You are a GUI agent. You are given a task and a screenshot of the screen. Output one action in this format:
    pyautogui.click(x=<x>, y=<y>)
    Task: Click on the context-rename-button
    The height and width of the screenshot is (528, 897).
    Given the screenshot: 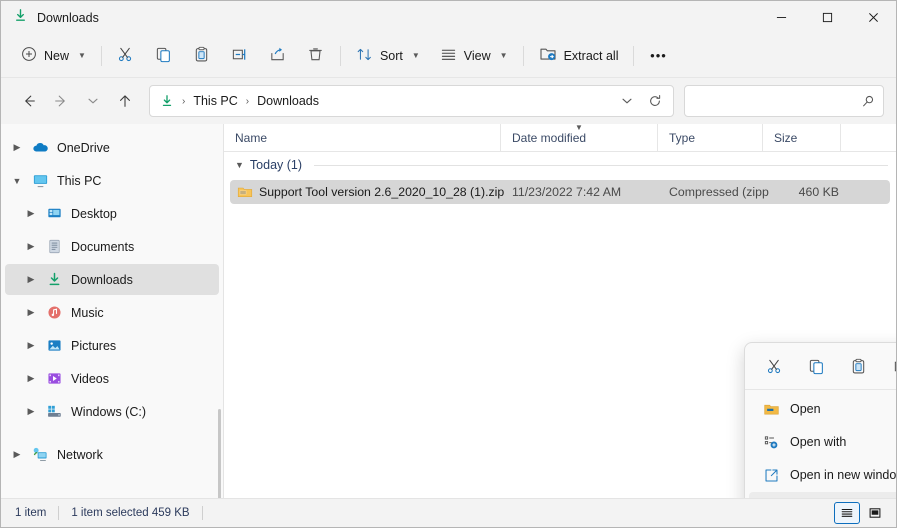 What is the action you would take?
    pyautogui.click(x=890, y=366)
    